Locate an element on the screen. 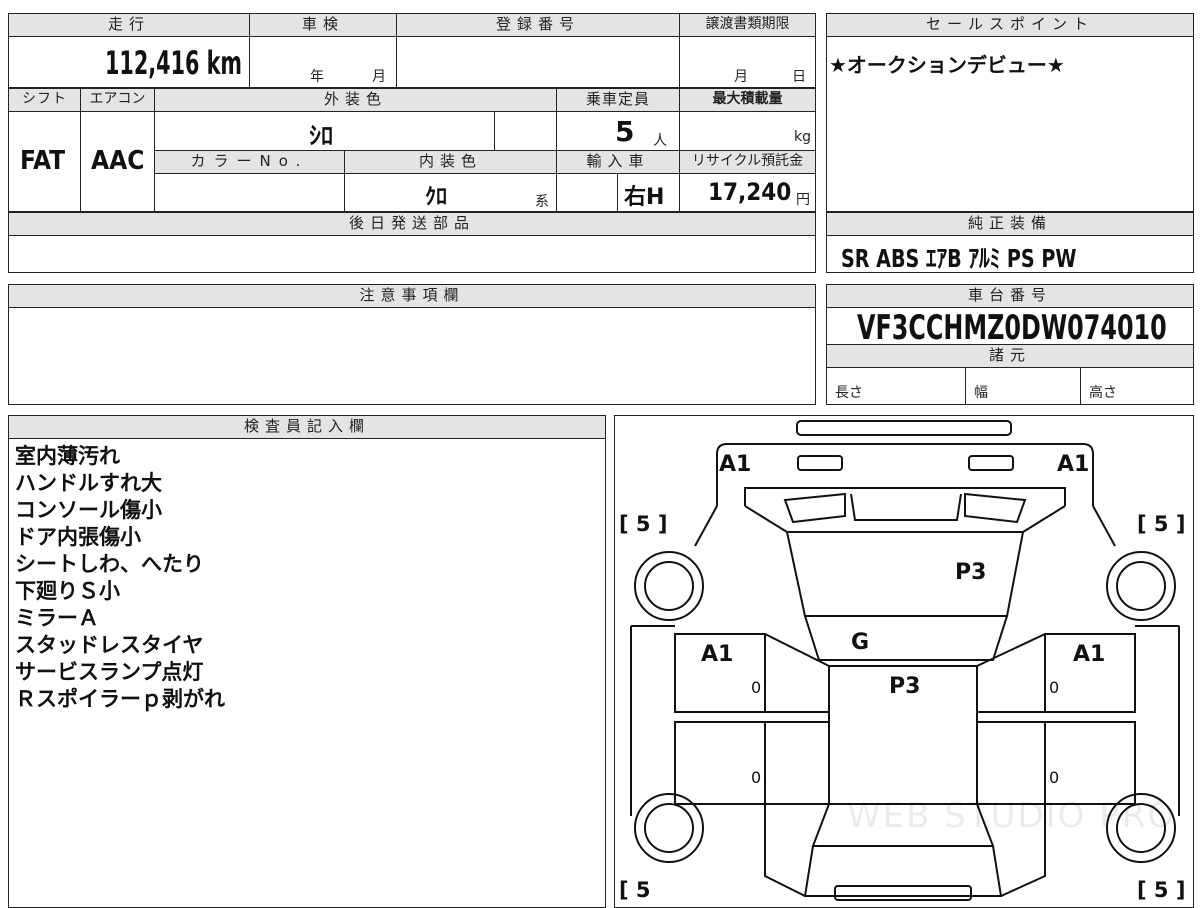 Image resolution: width=1200 pixels, height=908 pixels. chassis-cell: VF3CCHMZ0DW074010 is located at coordinates (1010, 327).